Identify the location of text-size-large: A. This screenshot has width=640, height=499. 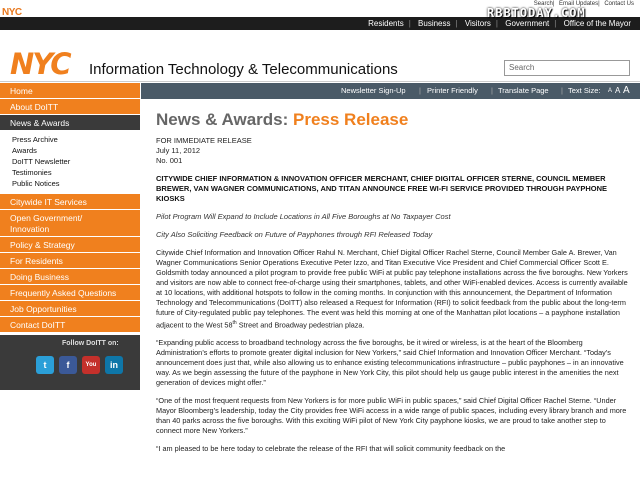
(626, 91).